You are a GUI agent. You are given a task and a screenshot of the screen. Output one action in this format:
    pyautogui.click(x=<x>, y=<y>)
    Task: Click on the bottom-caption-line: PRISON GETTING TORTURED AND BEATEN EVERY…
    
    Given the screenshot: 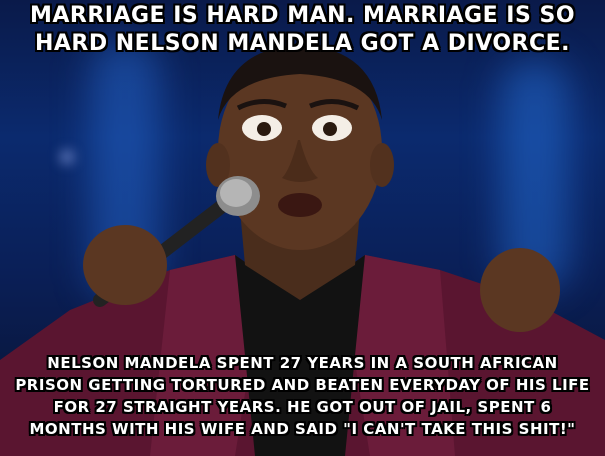 What is the action you would take?
    pyautogui.click(x=302, y=385)
    